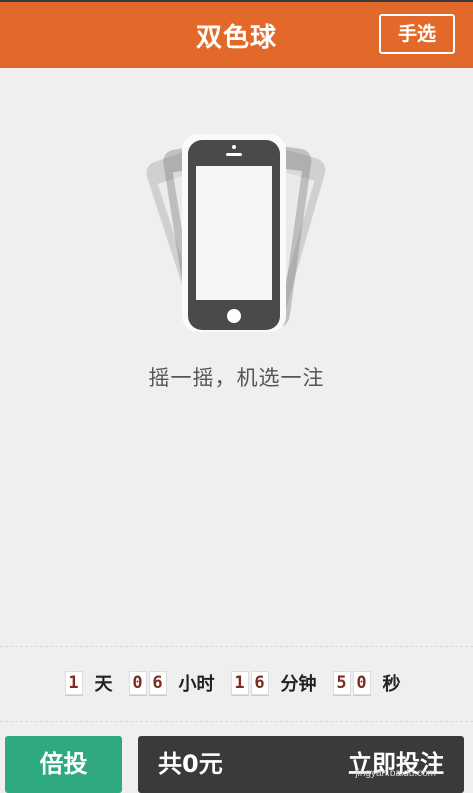 This screenshot has height=793, width=473. Describe the element at coordinates (395, 773) in the screenshot. I see `watermark: jingyan.baidu.com` at that location.